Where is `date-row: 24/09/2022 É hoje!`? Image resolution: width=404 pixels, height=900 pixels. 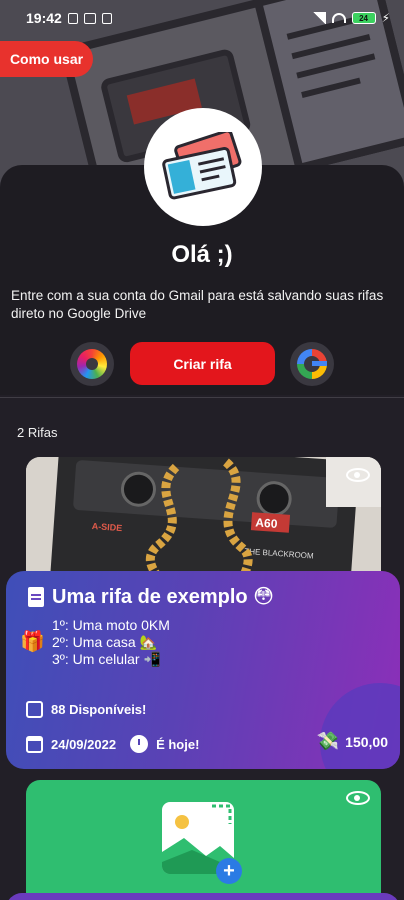
date-row: 24/09/2022 É hoje! is located at coordinates (112, 744).